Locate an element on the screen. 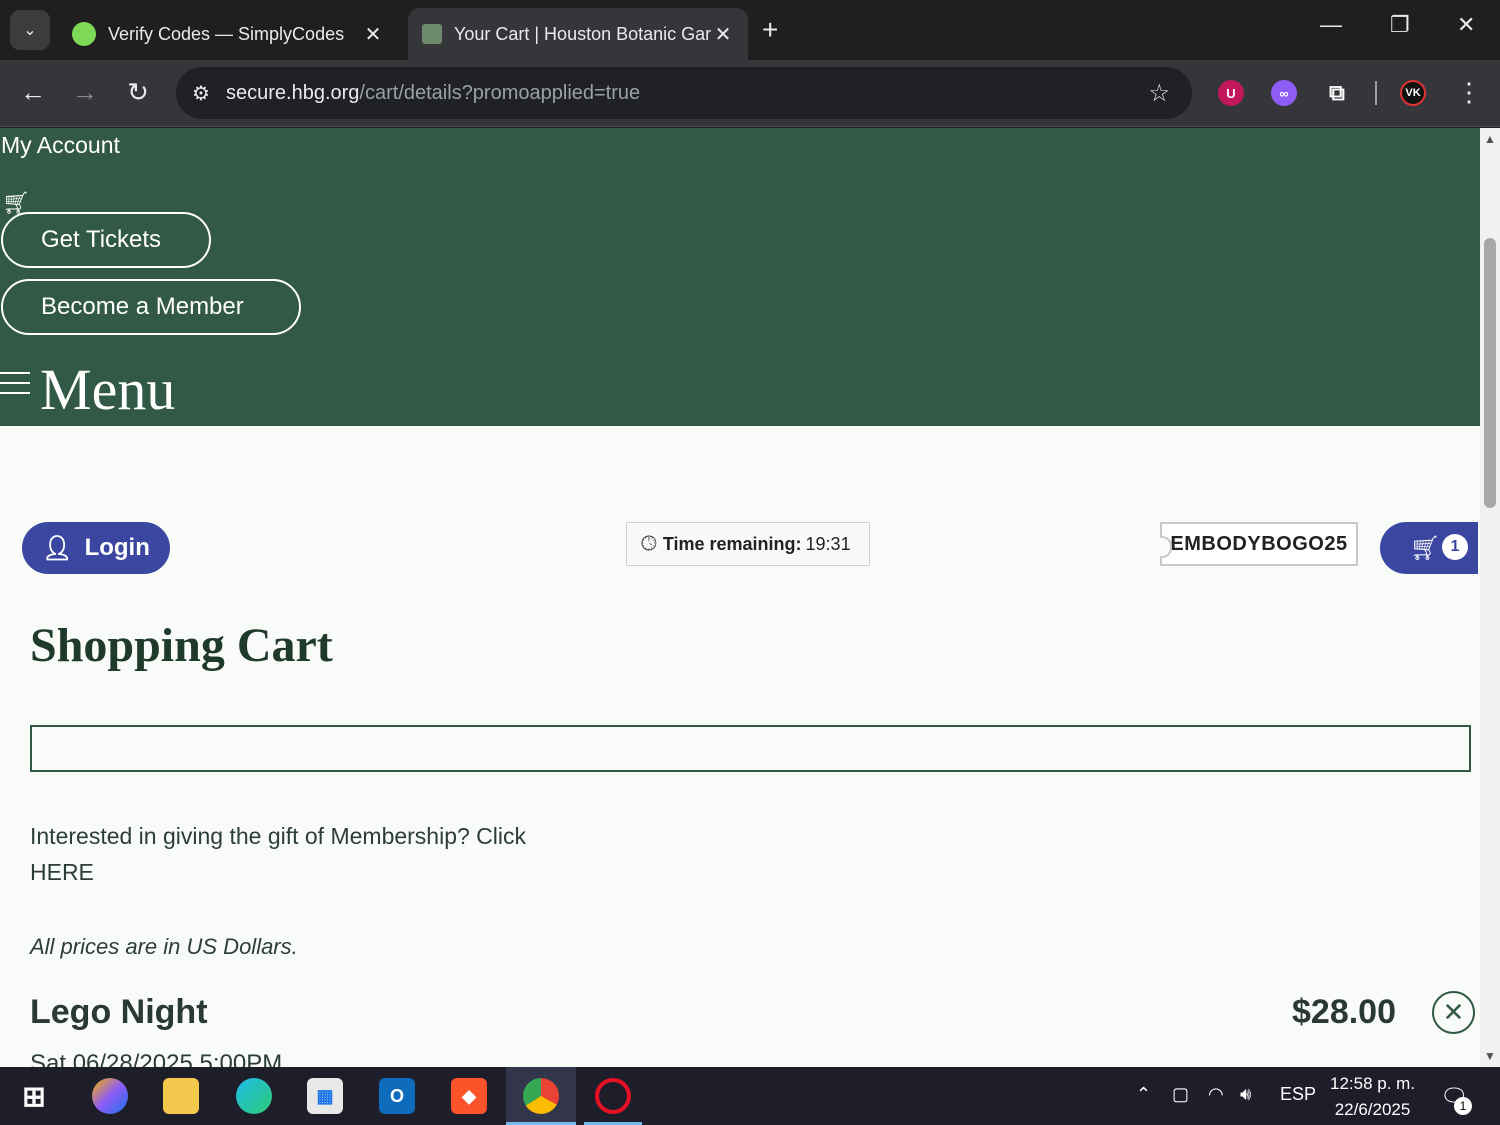  wifi-icon: ◠ is located at coordinates (1216, 1094).